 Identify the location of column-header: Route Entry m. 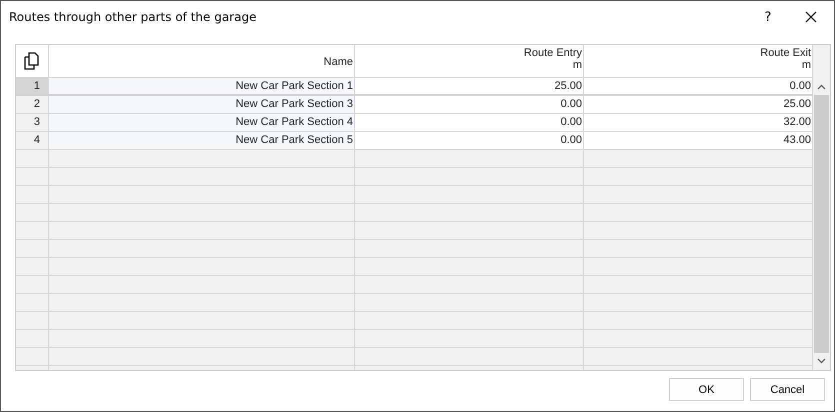
(469, 61).